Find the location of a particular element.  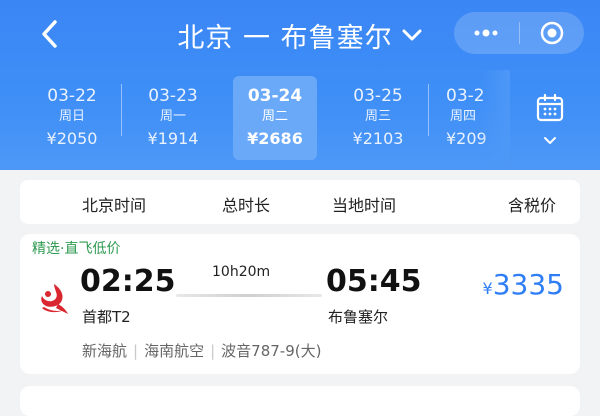

date-price: ¥2050 is located at coordinates (72, 138).